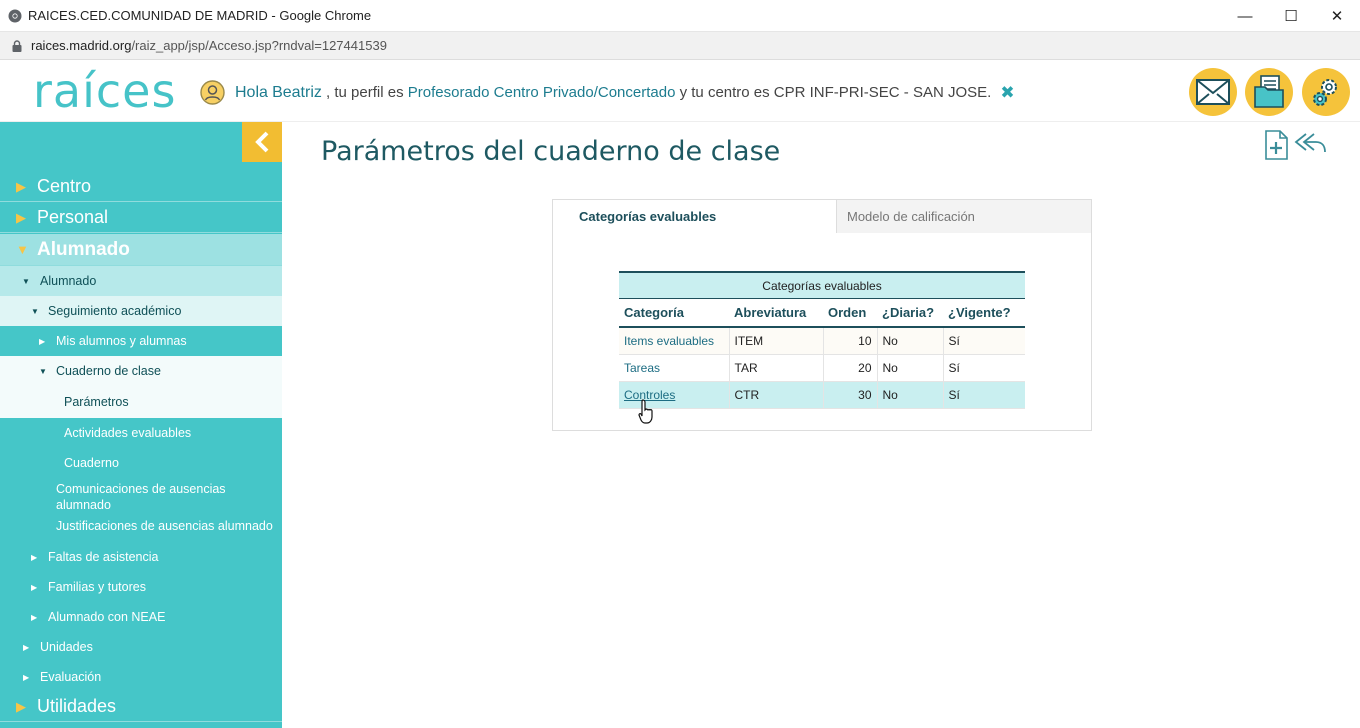 Image resolution: width=1360 pixels, height=728 pixels. What do you see at coordinates (674, 395) in the screenshot?
I see `cell-categoria: Controles` at bounding box center [674, 395].